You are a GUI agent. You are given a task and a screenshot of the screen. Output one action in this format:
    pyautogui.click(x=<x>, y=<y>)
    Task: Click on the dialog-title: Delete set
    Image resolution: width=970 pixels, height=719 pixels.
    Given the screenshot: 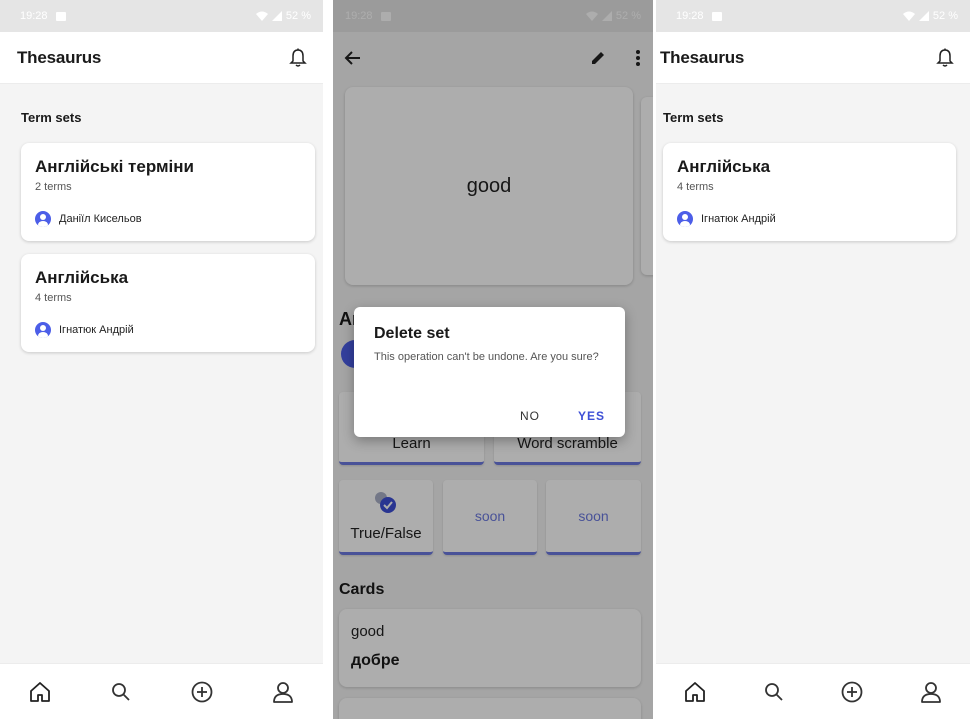 What is the action you would take?
    pyautogui.click(x=412, y=333)
    